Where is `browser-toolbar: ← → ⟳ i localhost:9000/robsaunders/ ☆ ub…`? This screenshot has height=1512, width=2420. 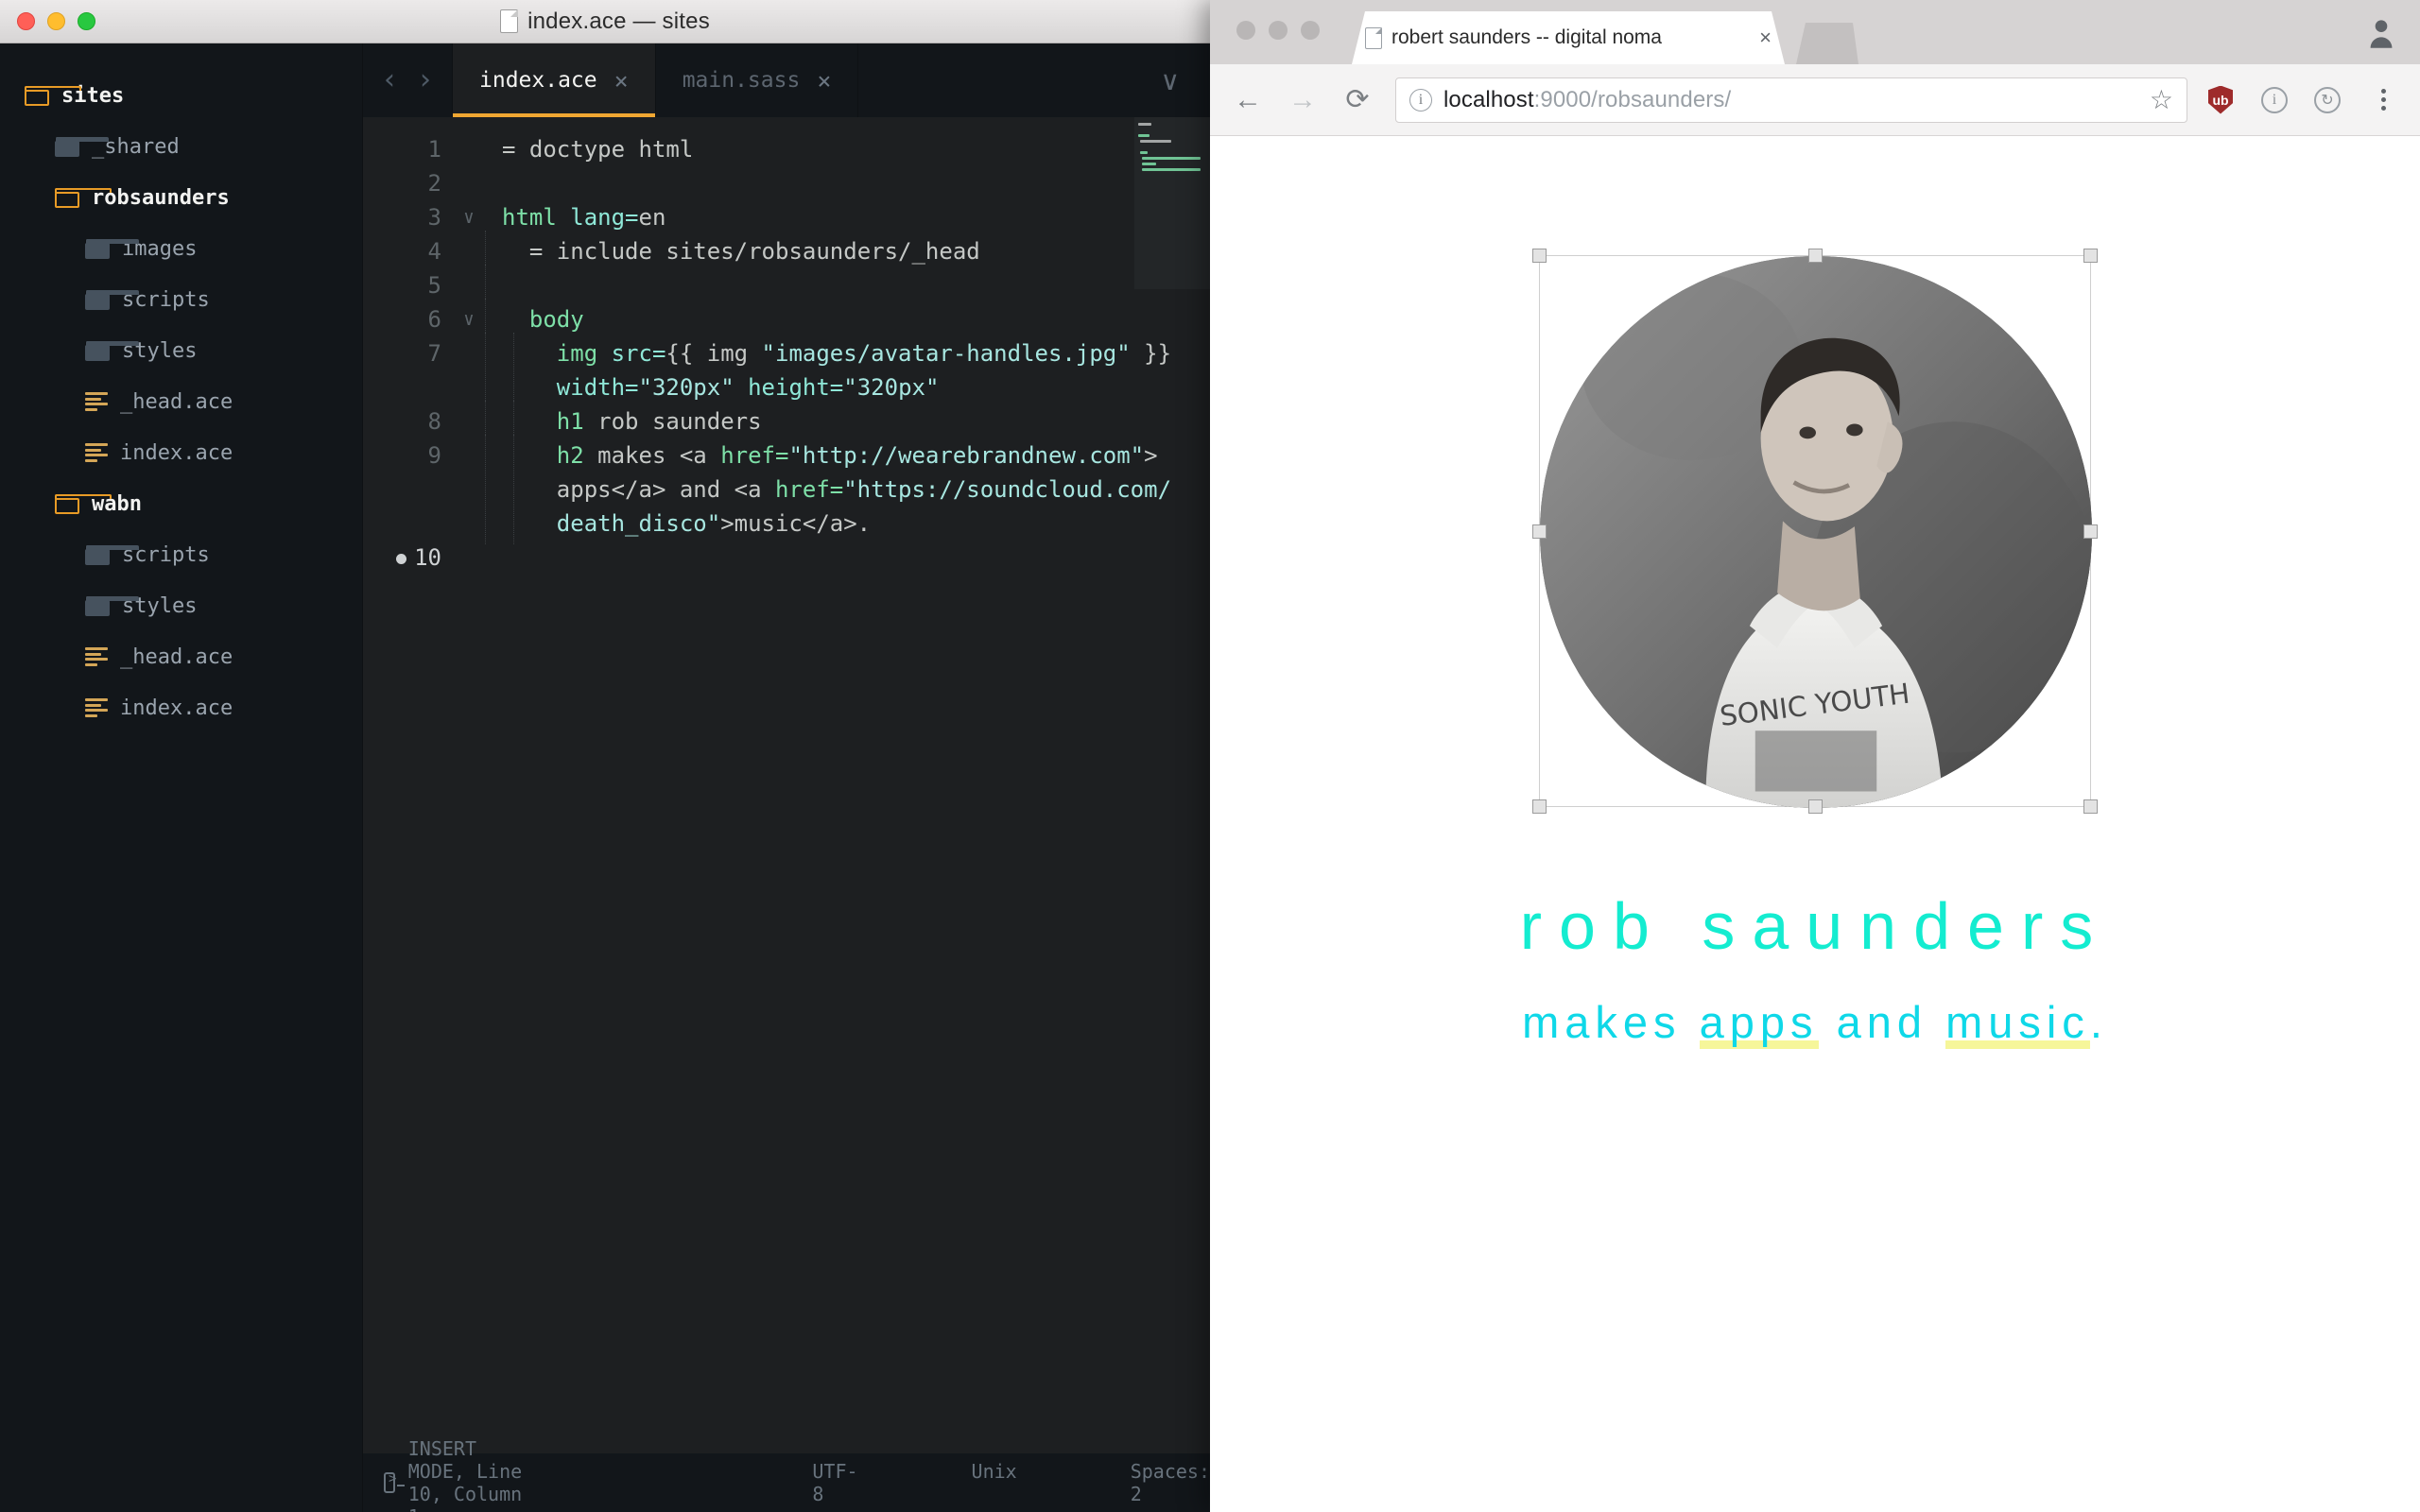
browser-toolbar: ← → ⟳ i localhost:9000/robsaunders/ ☆ ub… is located at coordinates (1815, 100).